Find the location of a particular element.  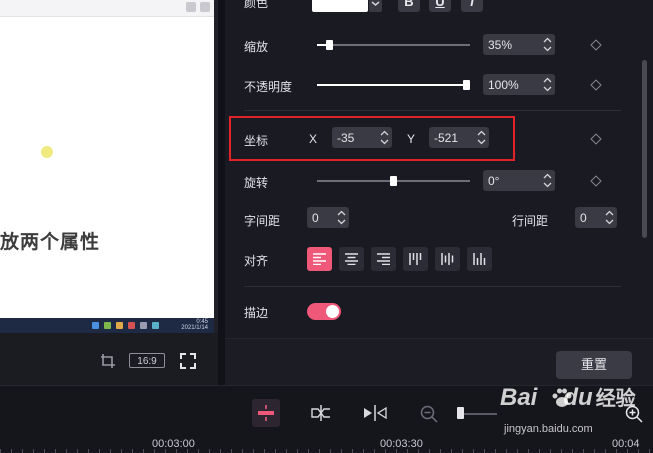

color-dropdown is located at coordinates (375, 6).